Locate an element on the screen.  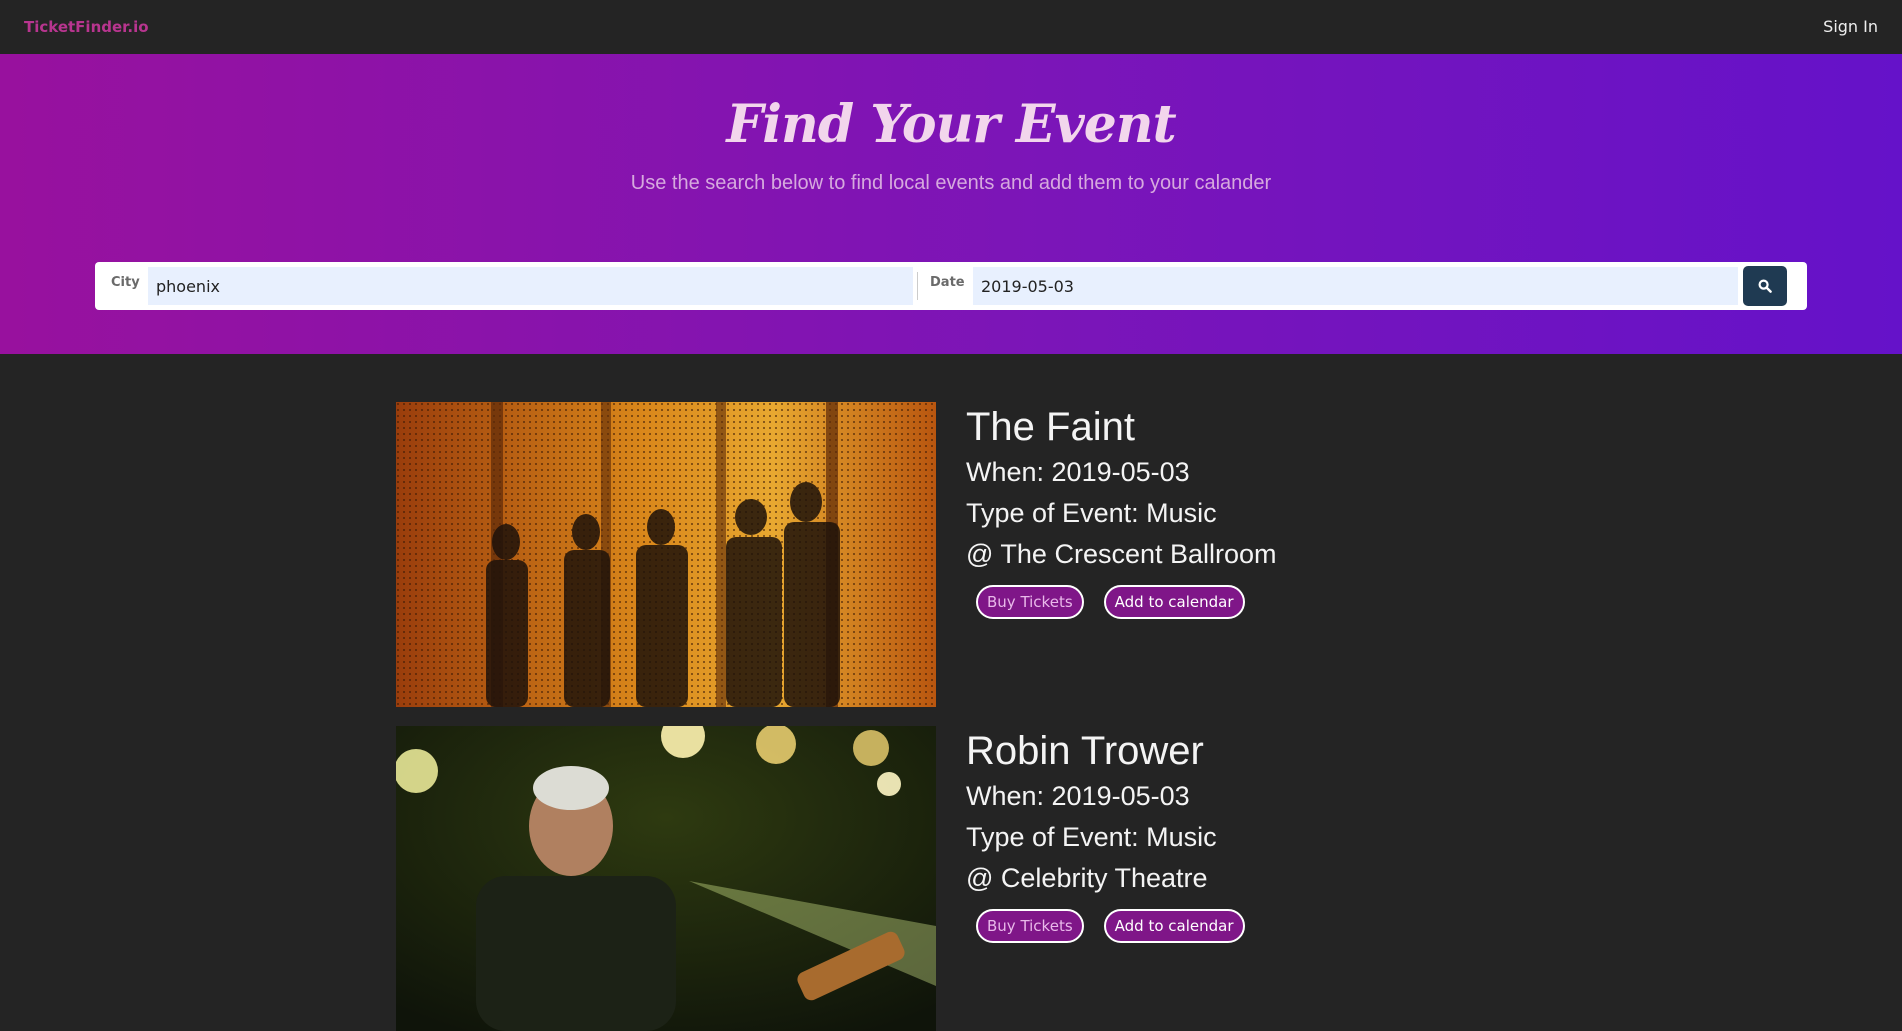
field-divider is located at coordinates (917, 286).